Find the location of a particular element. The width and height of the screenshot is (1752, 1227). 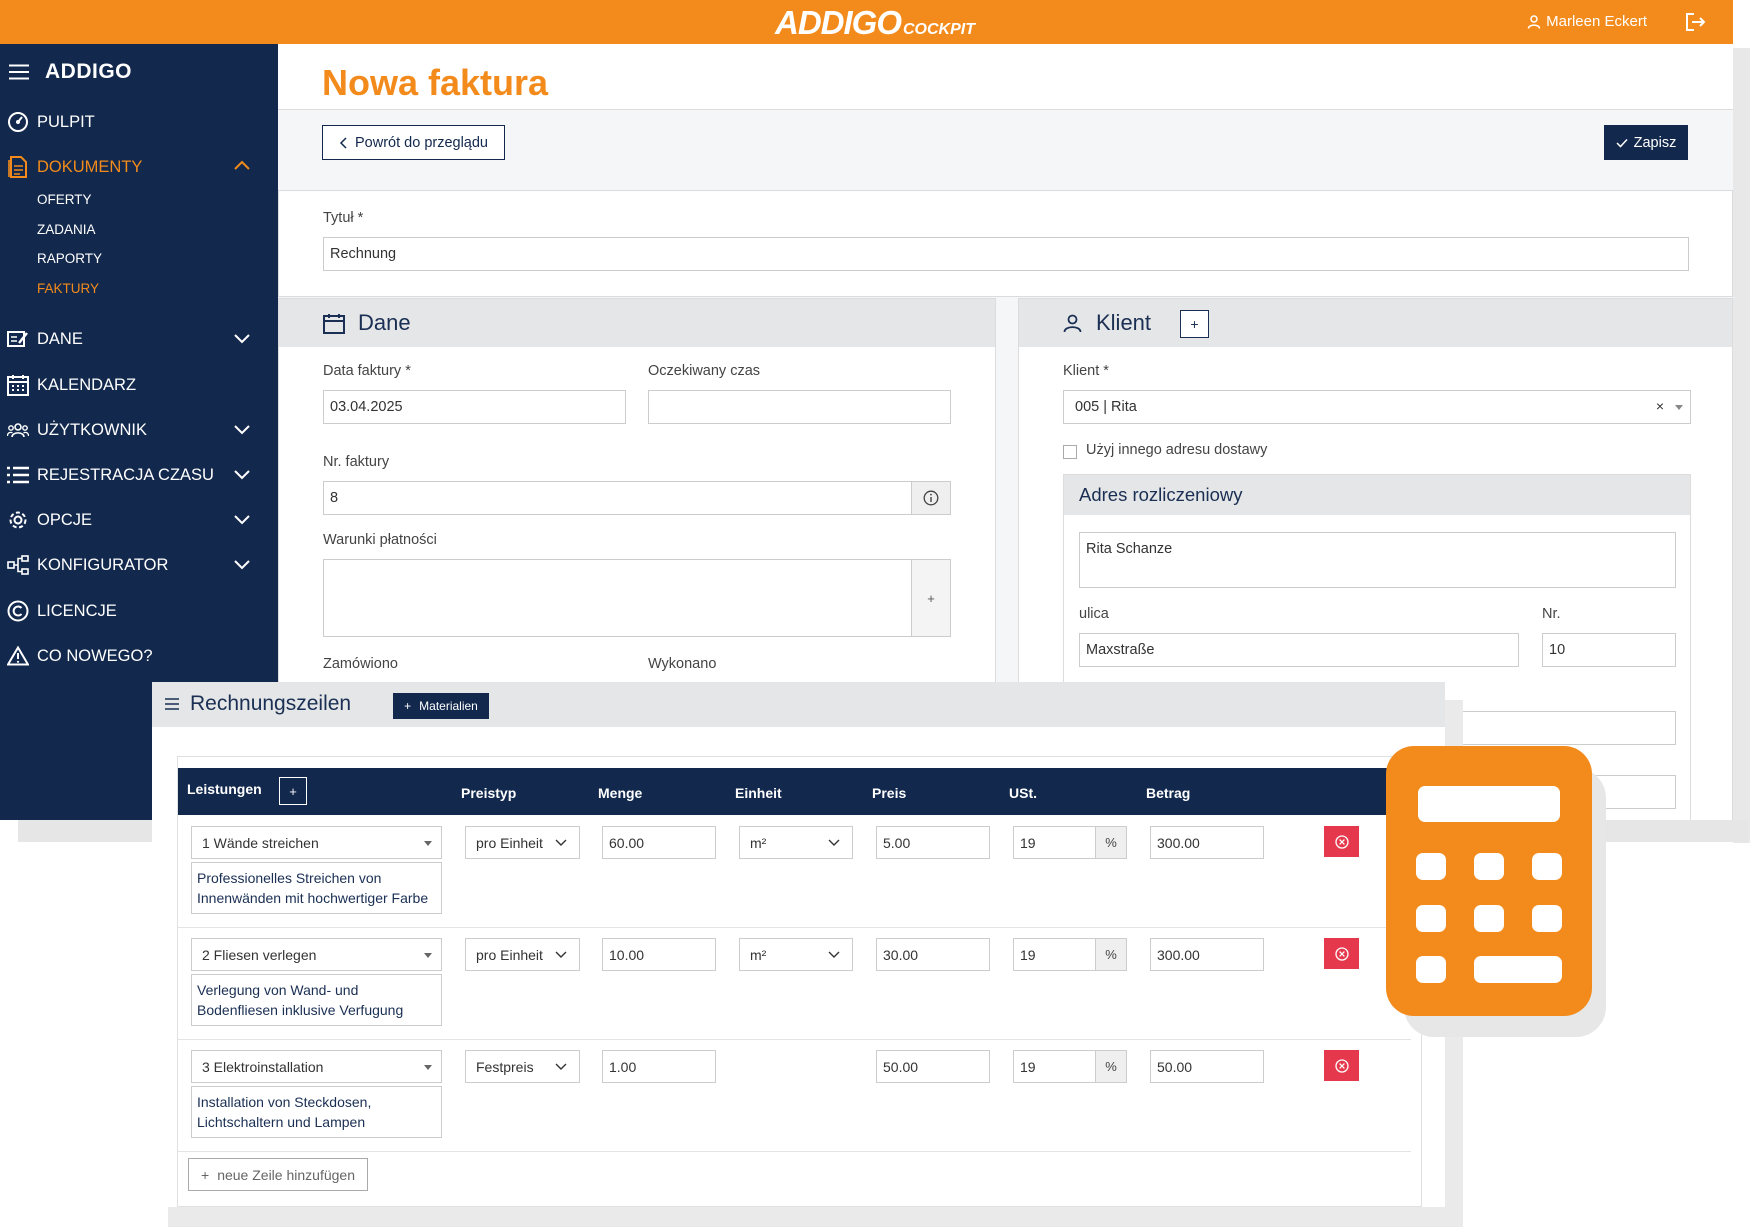

chevron-left-icon is located at coordinates (343, 142).